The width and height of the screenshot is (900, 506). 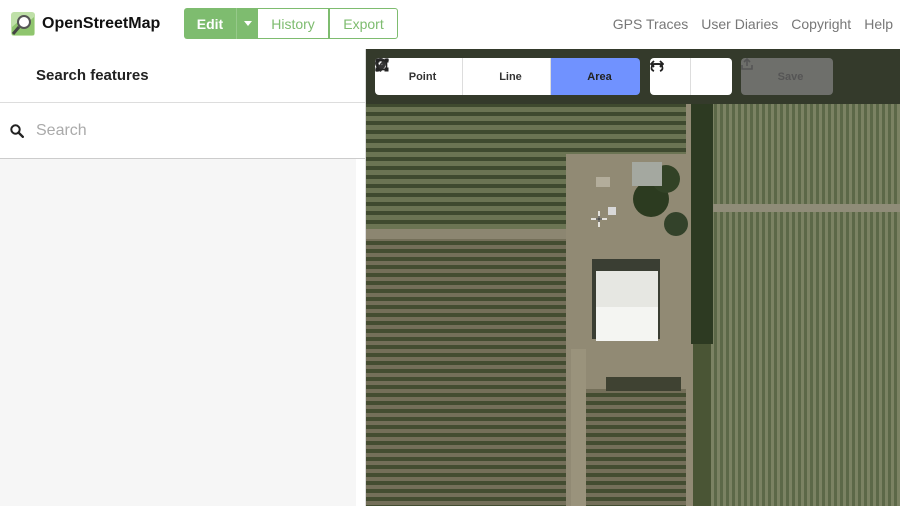 What do you see at coordinates (650, 24) in the screenshot?
I see `nav-link-gps-traces: GPS Traces` at bounding box center [650, 24].